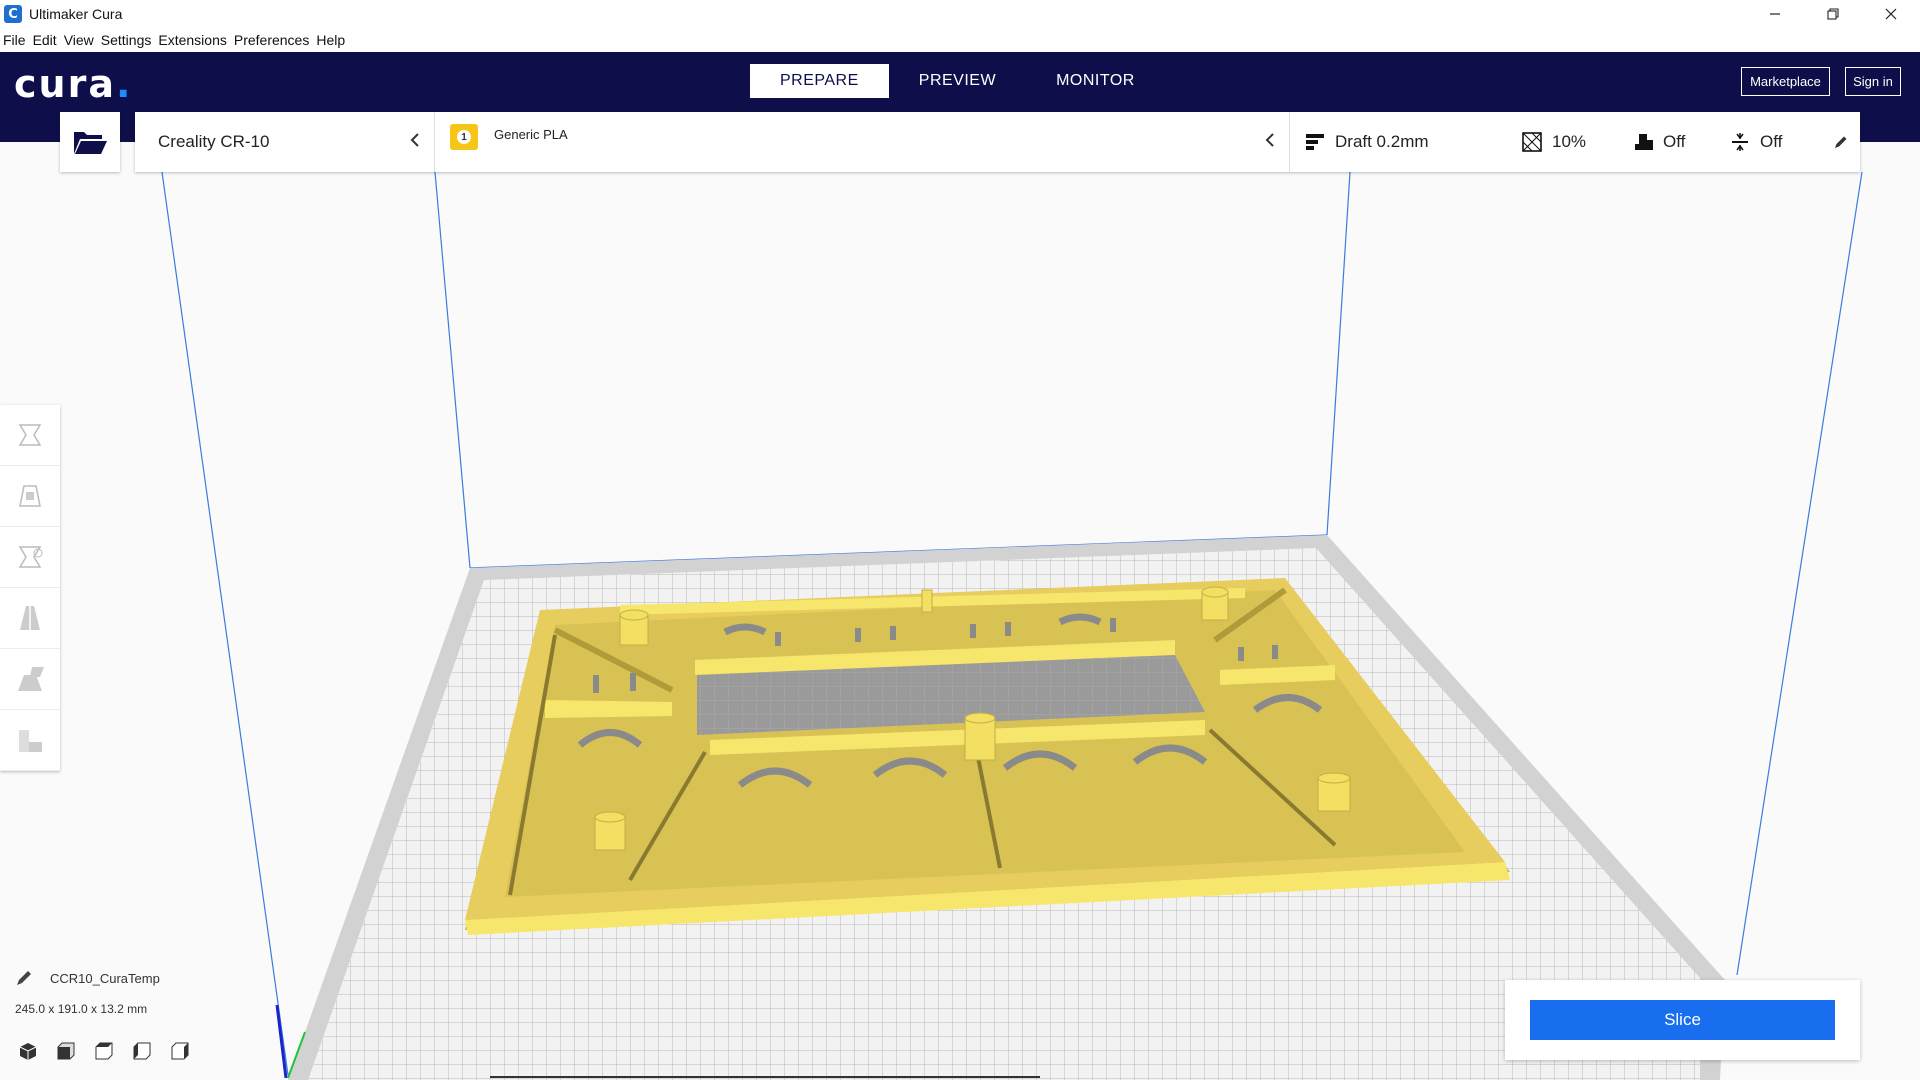 The width and height of the screenshot is (1920, 1080). I want to click on infill-value: 10%, so click(1569, 141).